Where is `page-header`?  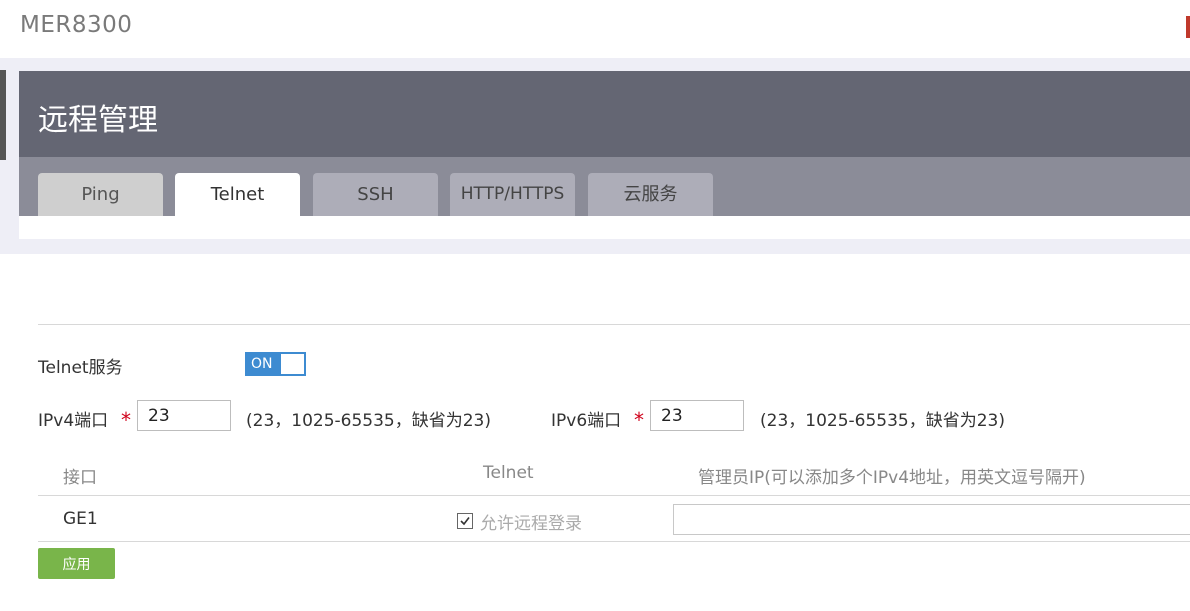 page-header is located at coordinates (604, 114).